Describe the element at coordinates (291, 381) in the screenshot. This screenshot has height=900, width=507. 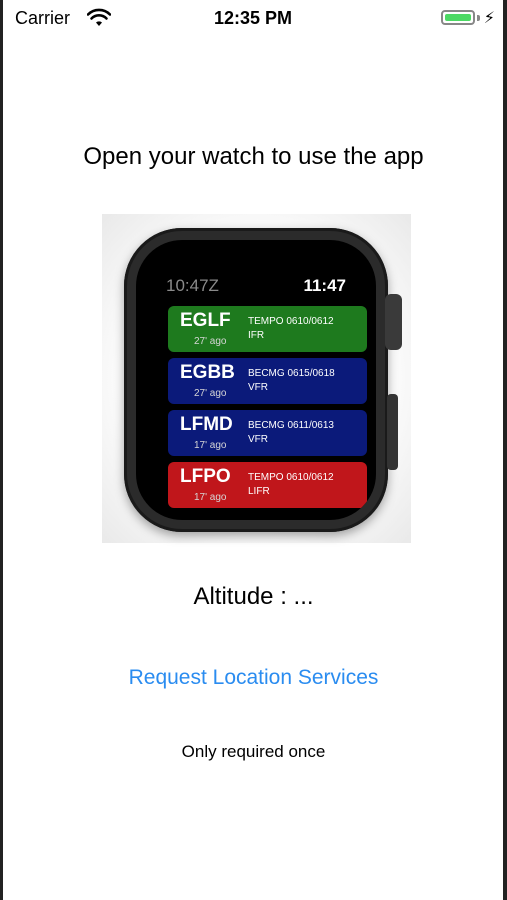
I see `forecast-text: BECMG 0615/0618 VFR` at that location.